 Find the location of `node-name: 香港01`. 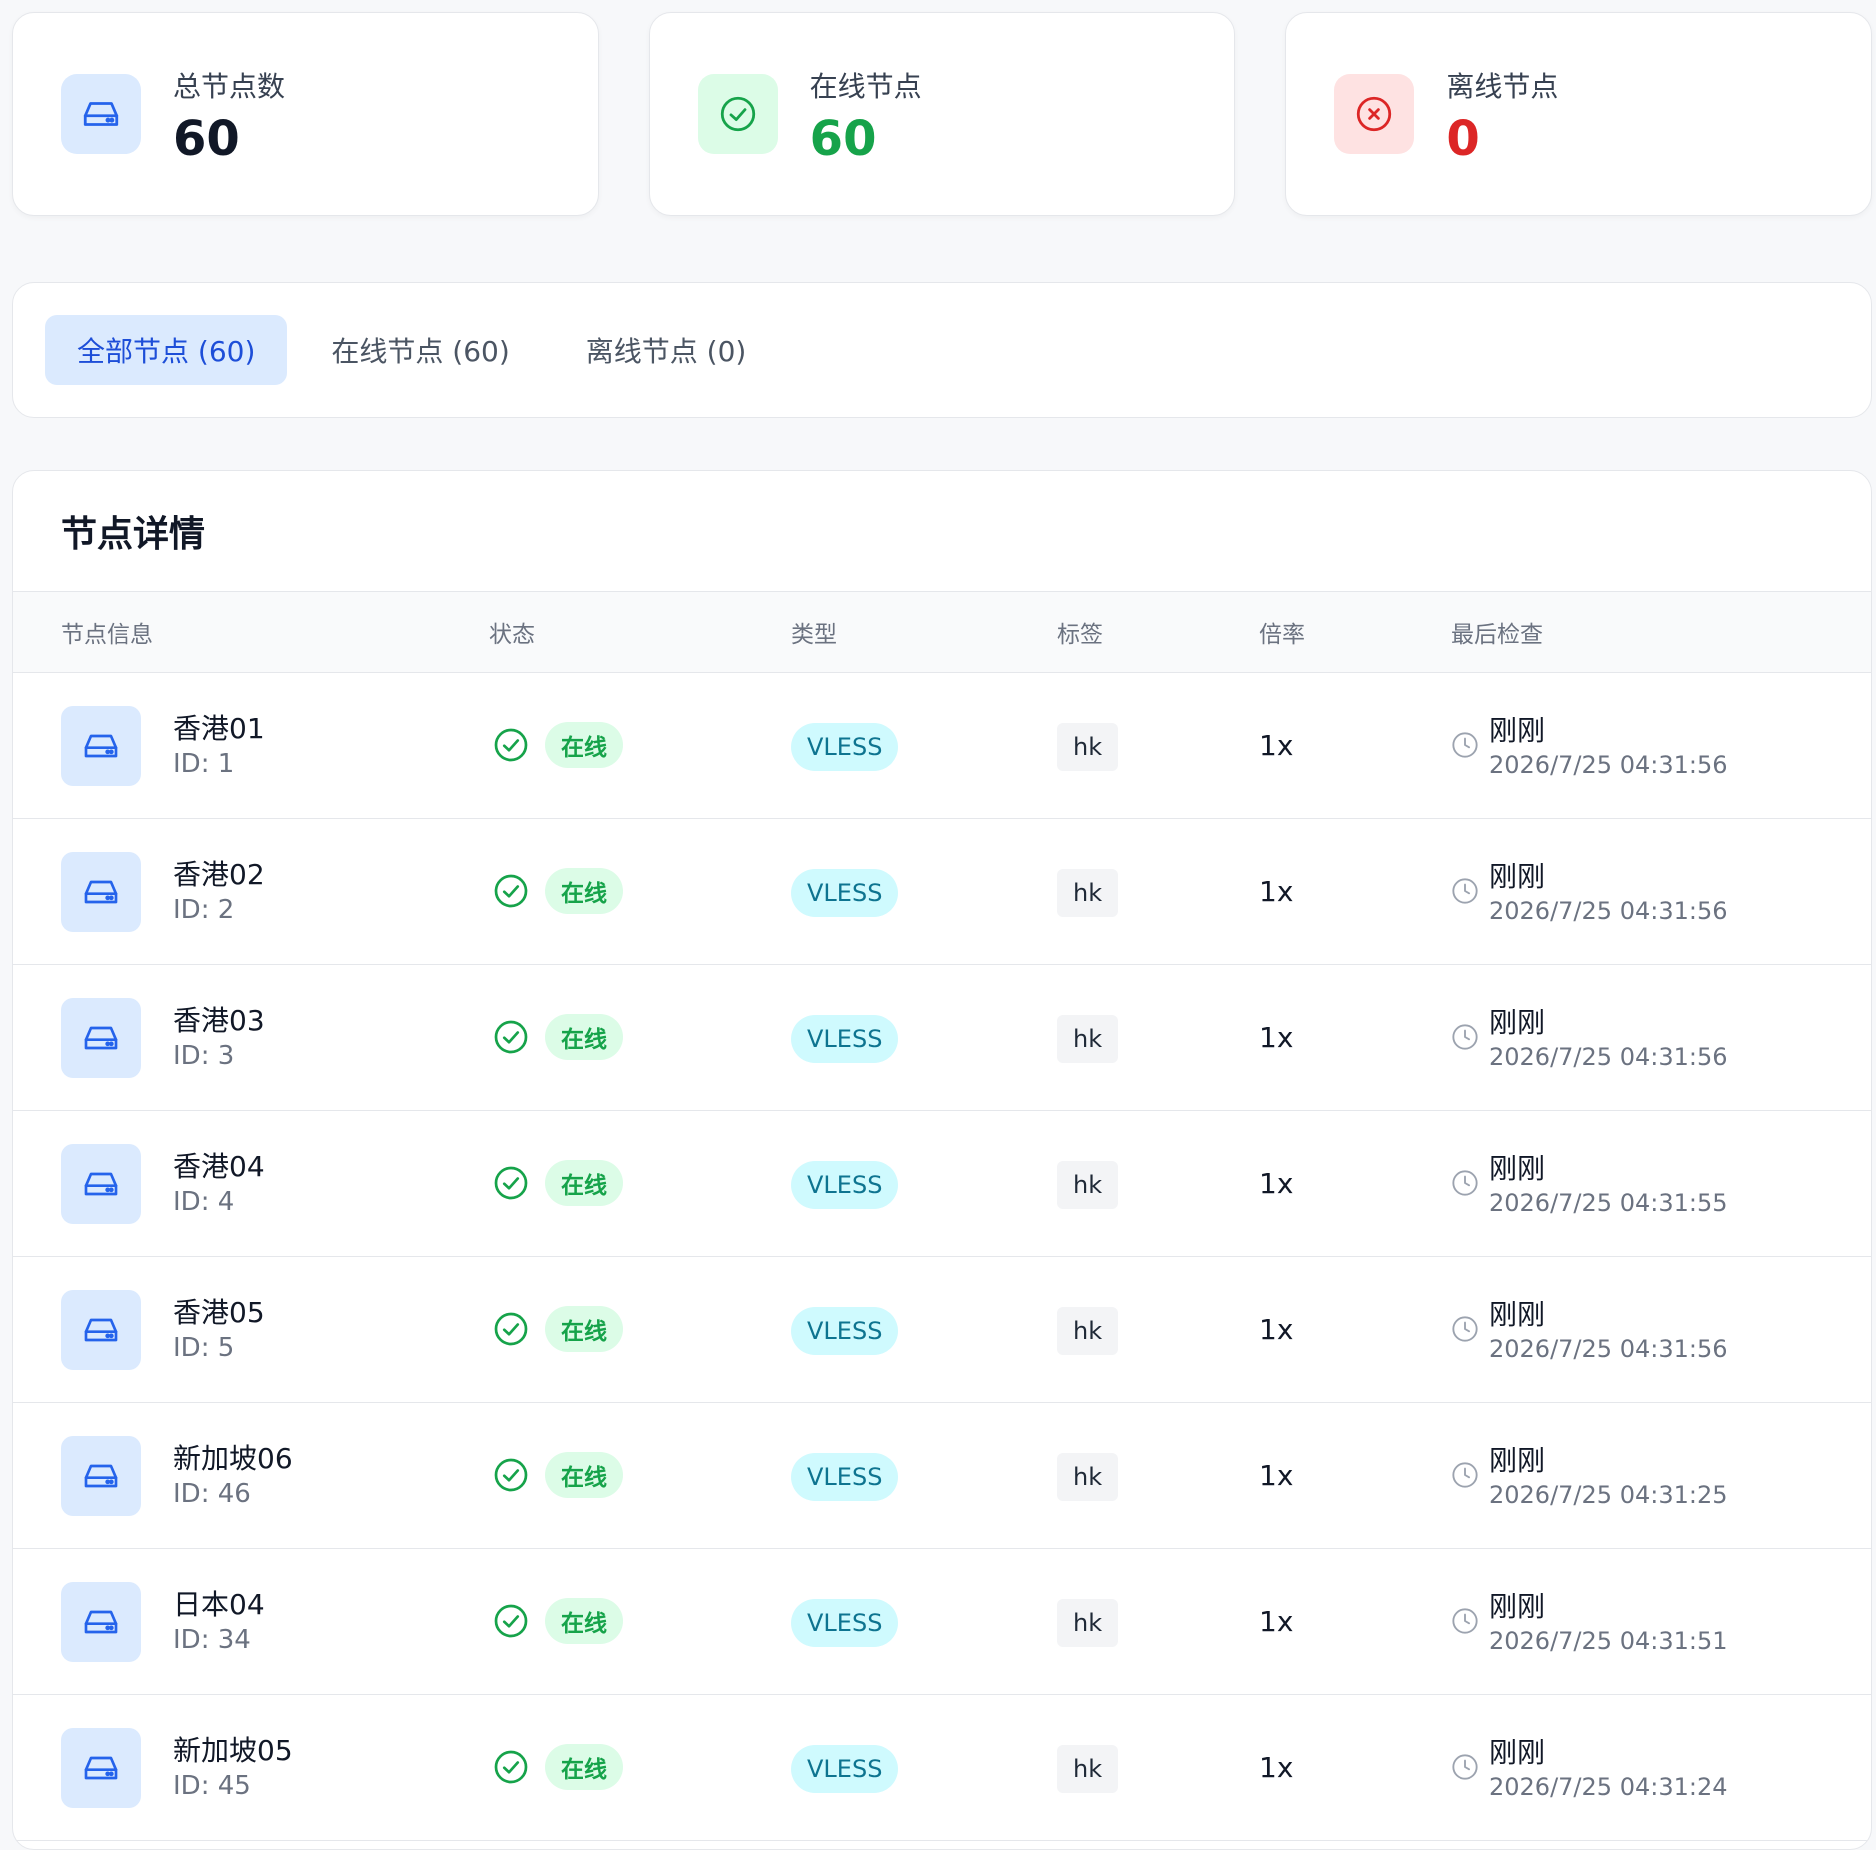

node-name: 香港01 is located at coordinates (219, 728).